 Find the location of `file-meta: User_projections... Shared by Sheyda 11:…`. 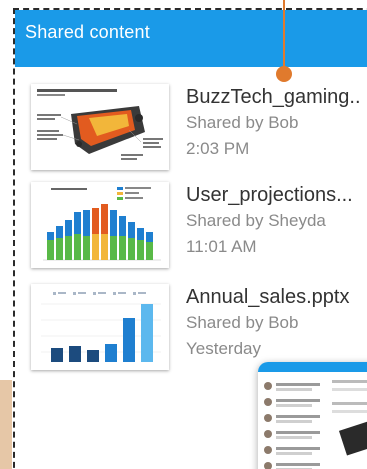

file-meta: User_projections... Shared by Sheyda 11:… is located at coordinates (276, 220).